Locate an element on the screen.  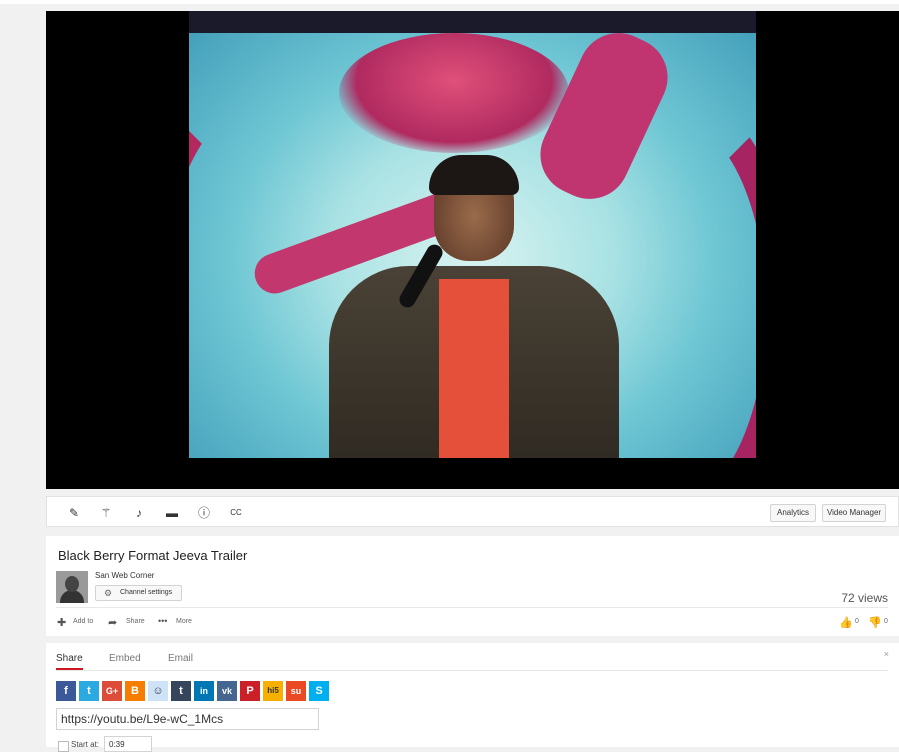
vk-share-button: vk is located at coordinates (227, 691).